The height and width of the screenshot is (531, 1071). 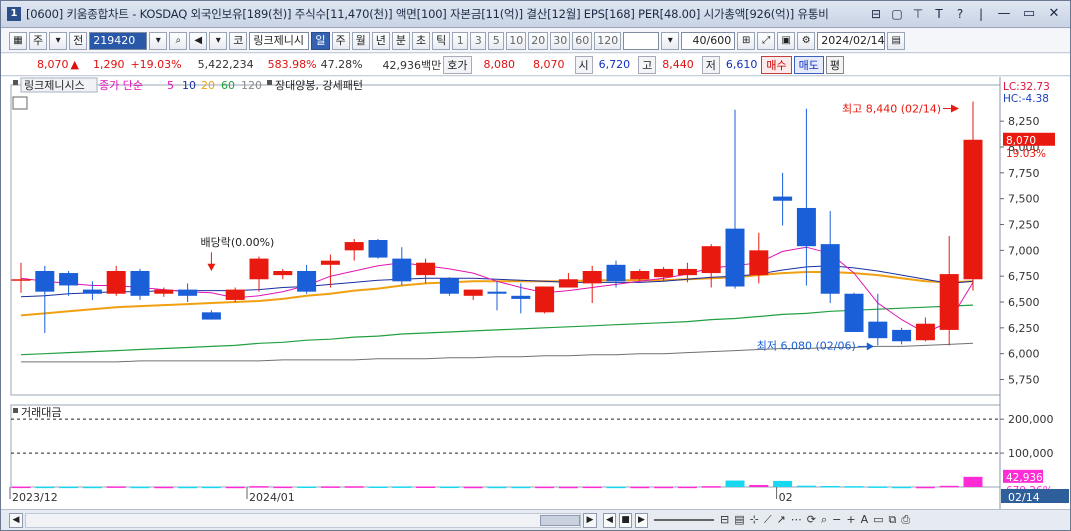 I want to click on crosshair-icon: ⊹, so click(x=754, y=520).